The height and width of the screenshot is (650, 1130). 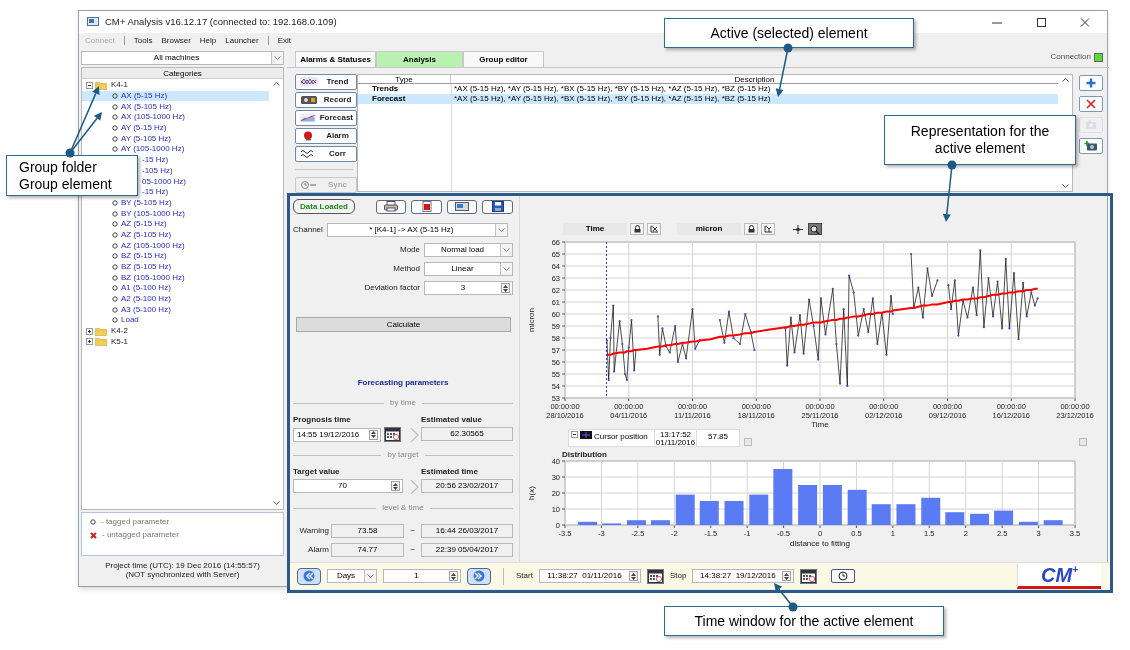 I want to click on tree-item: BZ (5-15 Hz), so click(x=175, y=256).